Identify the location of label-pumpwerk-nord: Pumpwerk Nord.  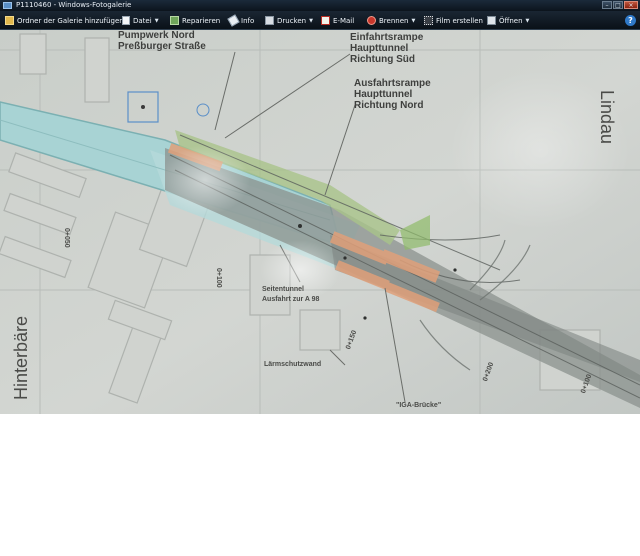
(156, 35).